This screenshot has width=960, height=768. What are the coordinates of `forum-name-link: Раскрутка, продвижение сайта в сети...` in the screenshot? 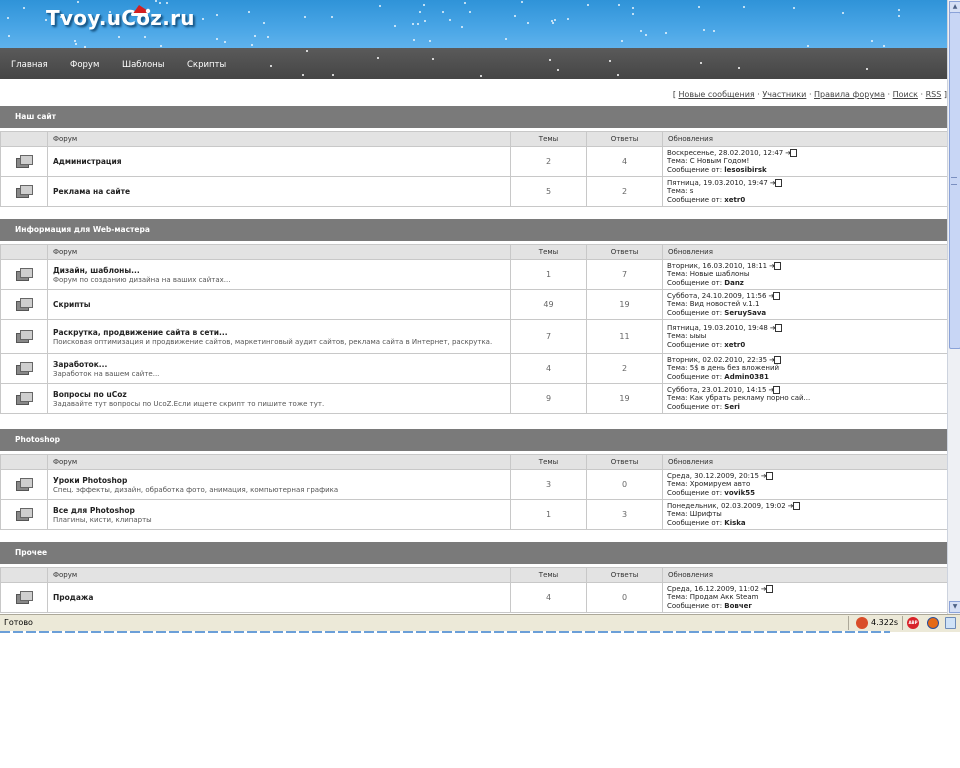 It's located at (281, 332).